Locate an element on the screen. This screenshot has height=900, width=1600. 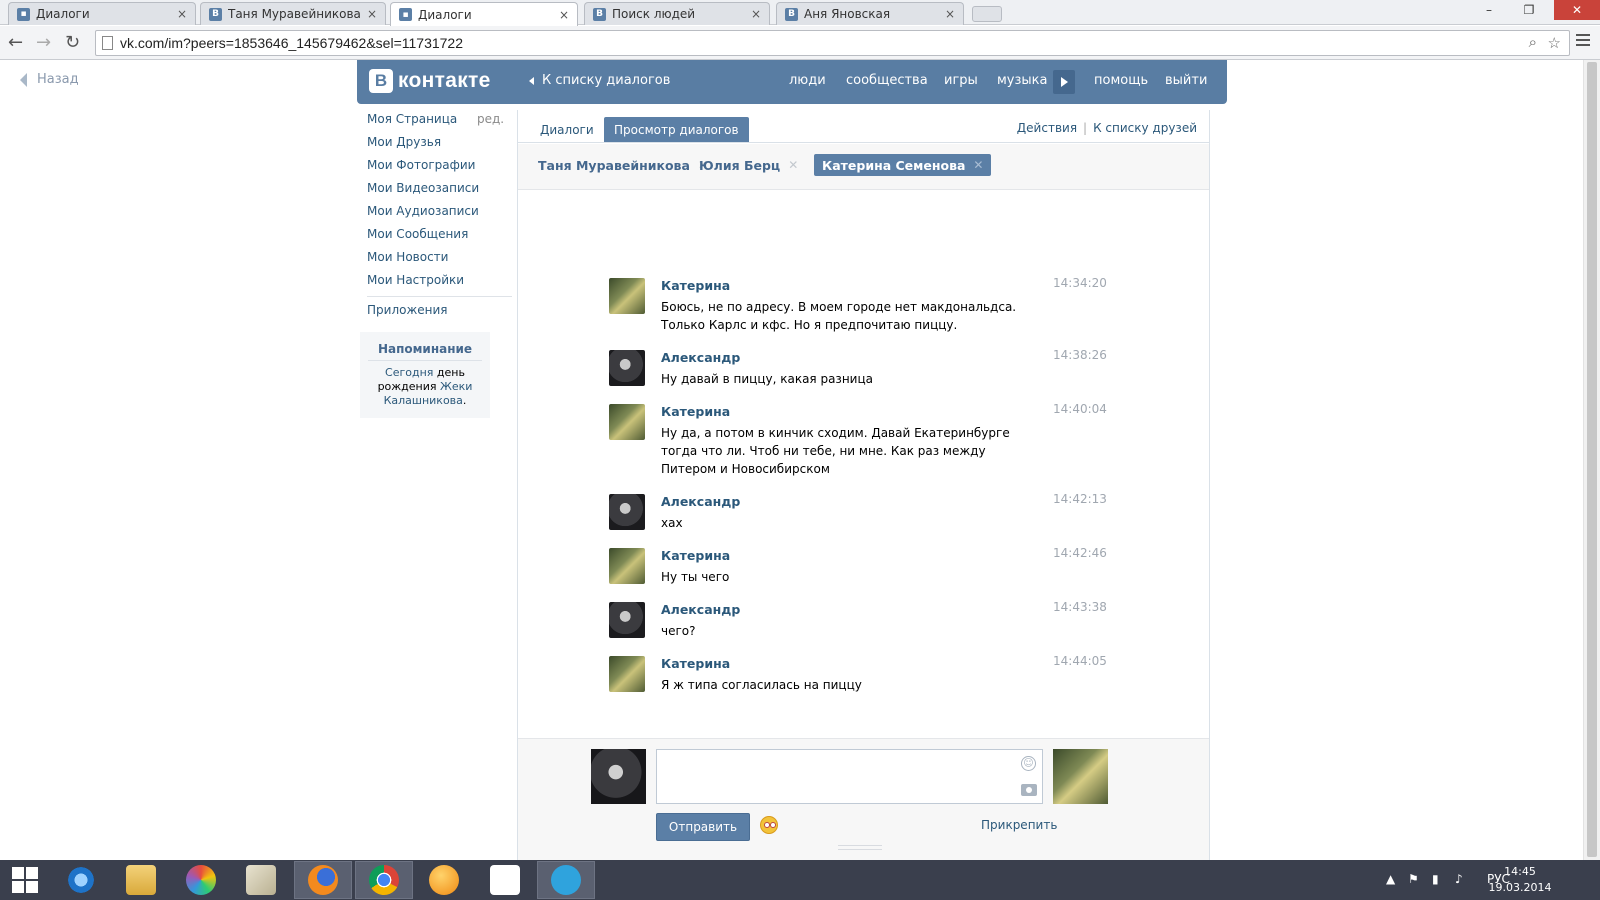
nav-communities: сообщества is located at coordinates (887, 80).